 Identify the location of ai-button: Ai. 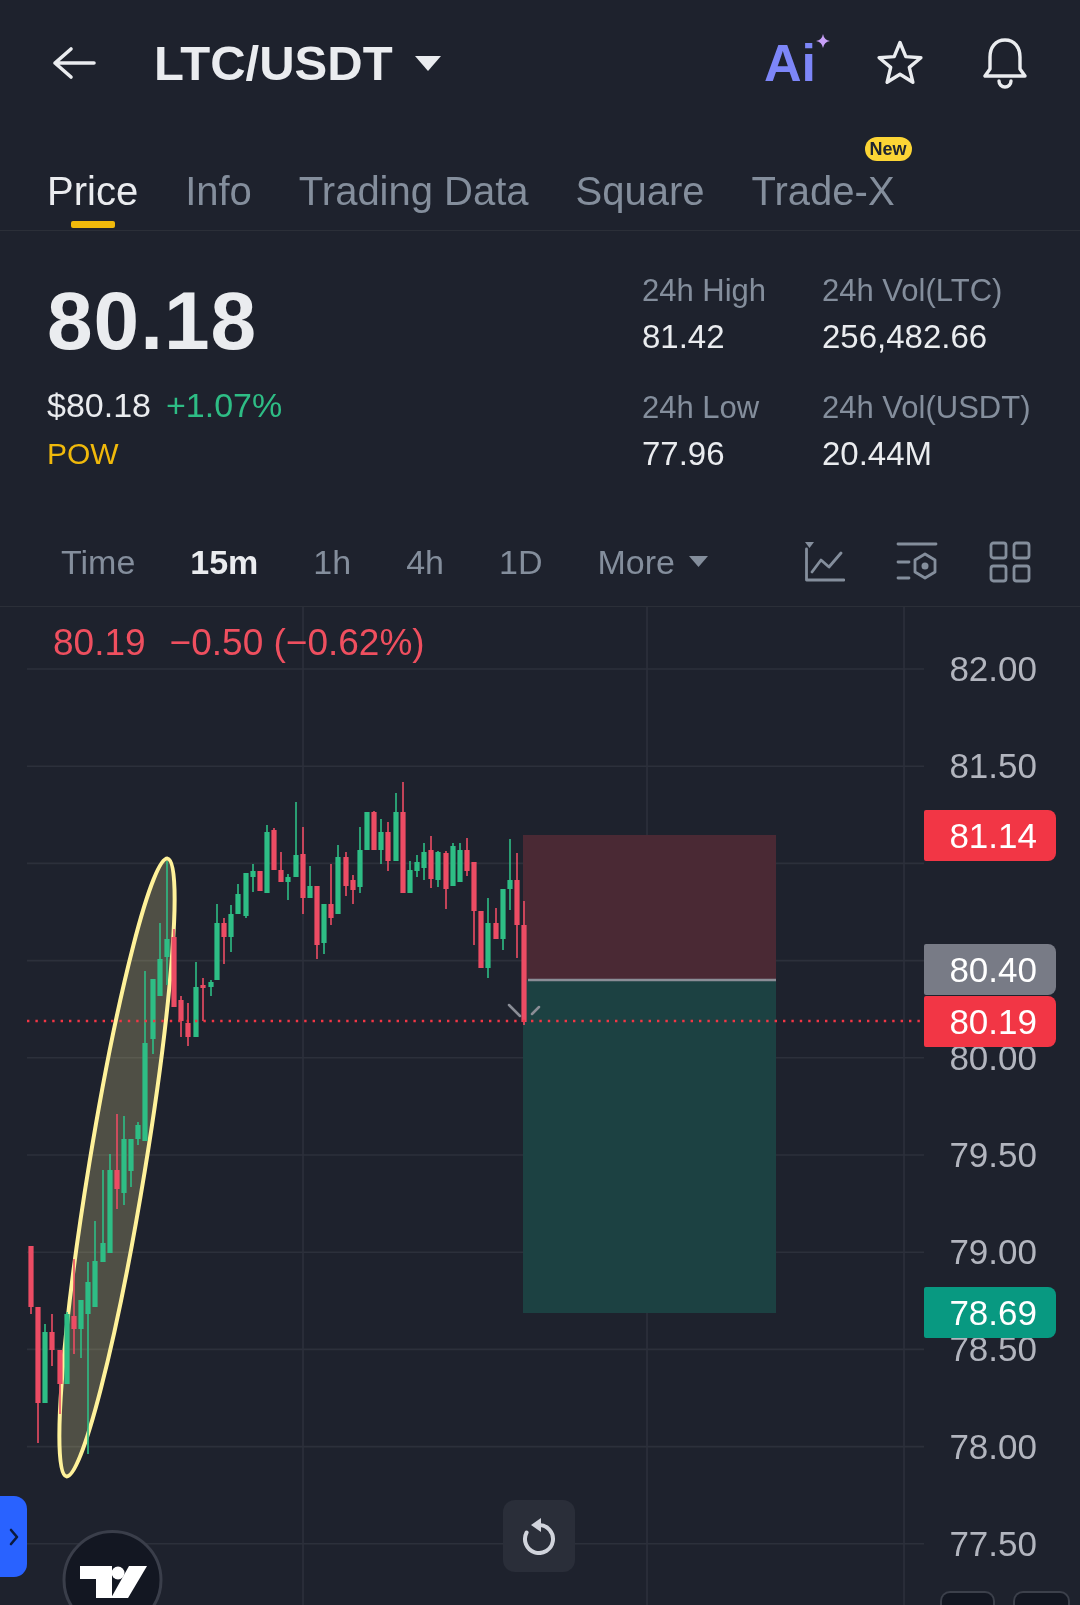
(797, 63).